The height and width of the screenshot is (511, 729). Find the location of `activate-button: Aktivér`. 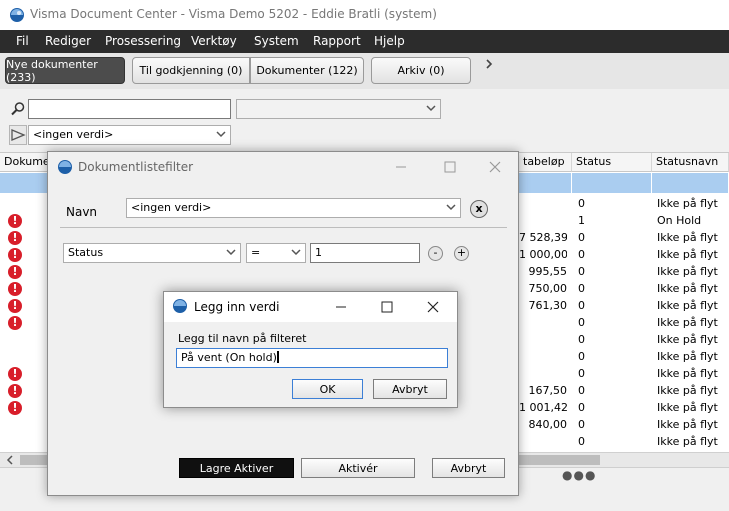

activate-button: Aktivér is located at coordinates (358, 468).